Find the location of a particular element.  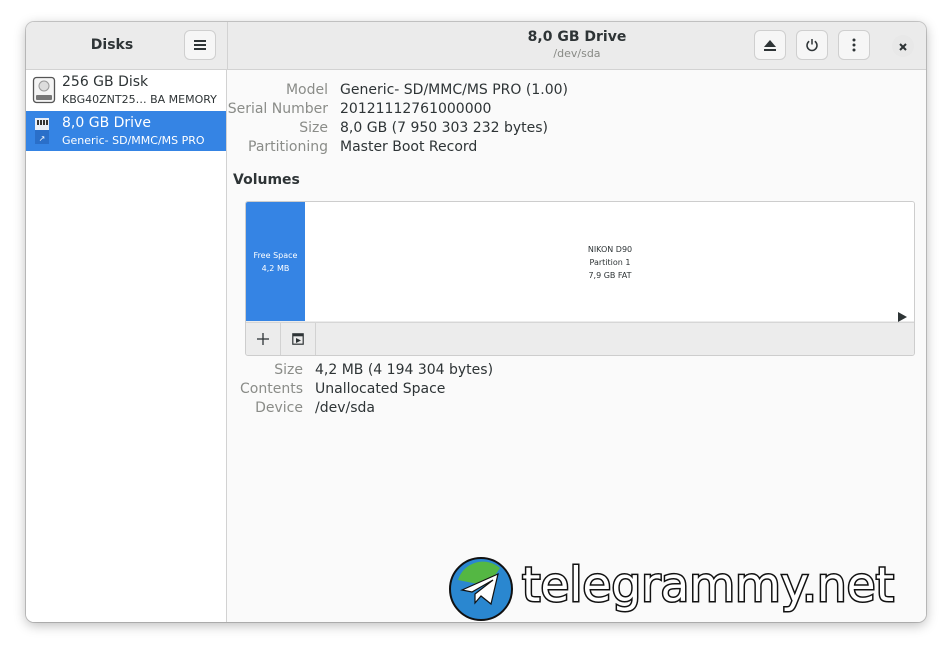

hard-disk-icon is located at coordinates (44, 92).